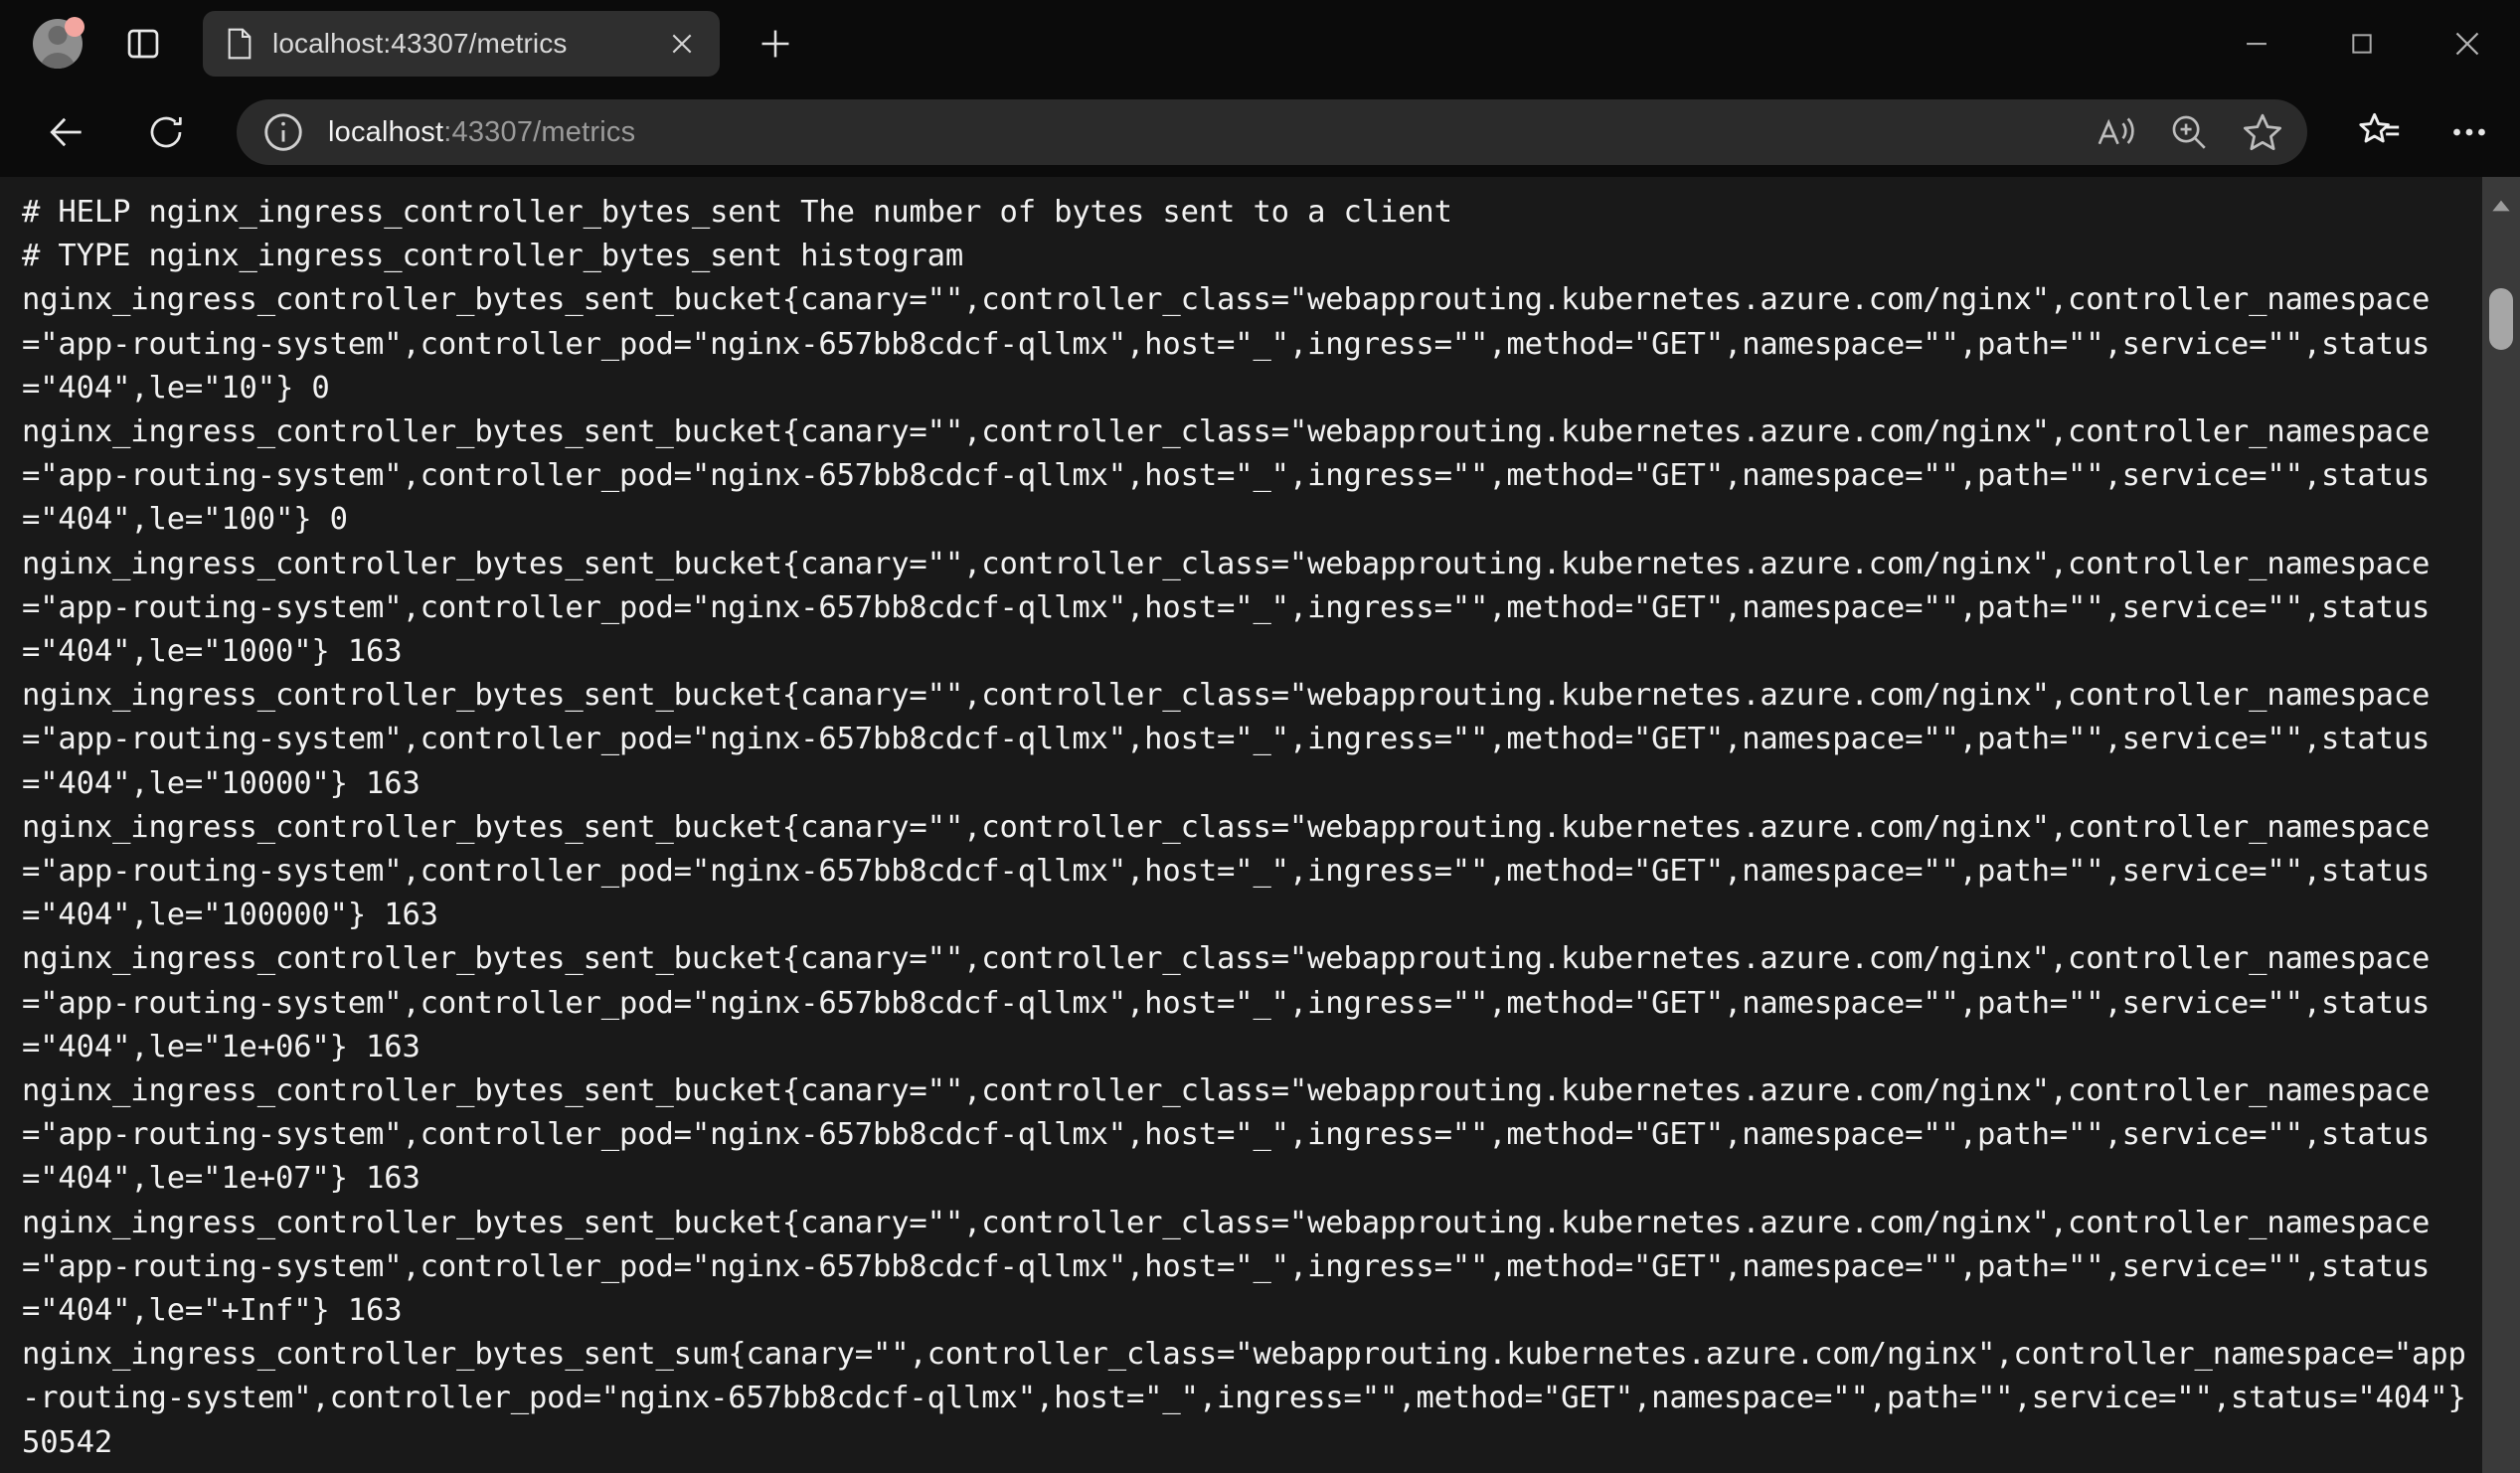 This screenshot has height=1473, width=2520. I want to click on tab-close-button, so click(682, 44).